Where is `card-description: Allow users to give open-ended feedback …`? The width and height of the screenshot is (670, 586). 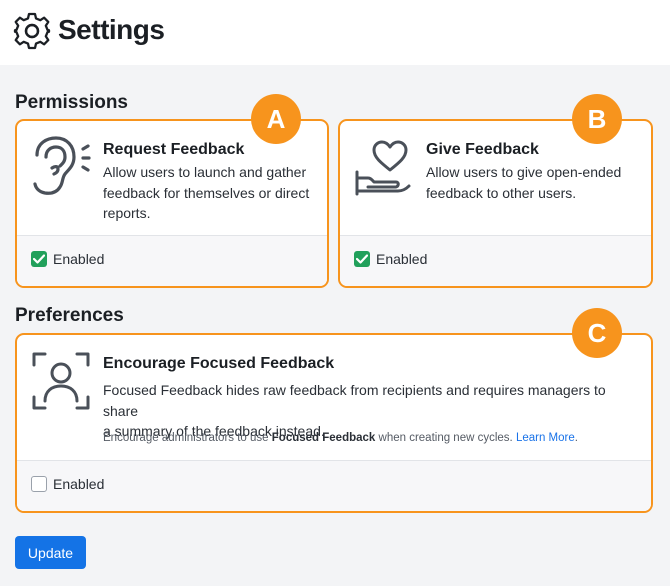 card-description: Allow users to give open-ended feedback … is located at coordinates (538, 182).